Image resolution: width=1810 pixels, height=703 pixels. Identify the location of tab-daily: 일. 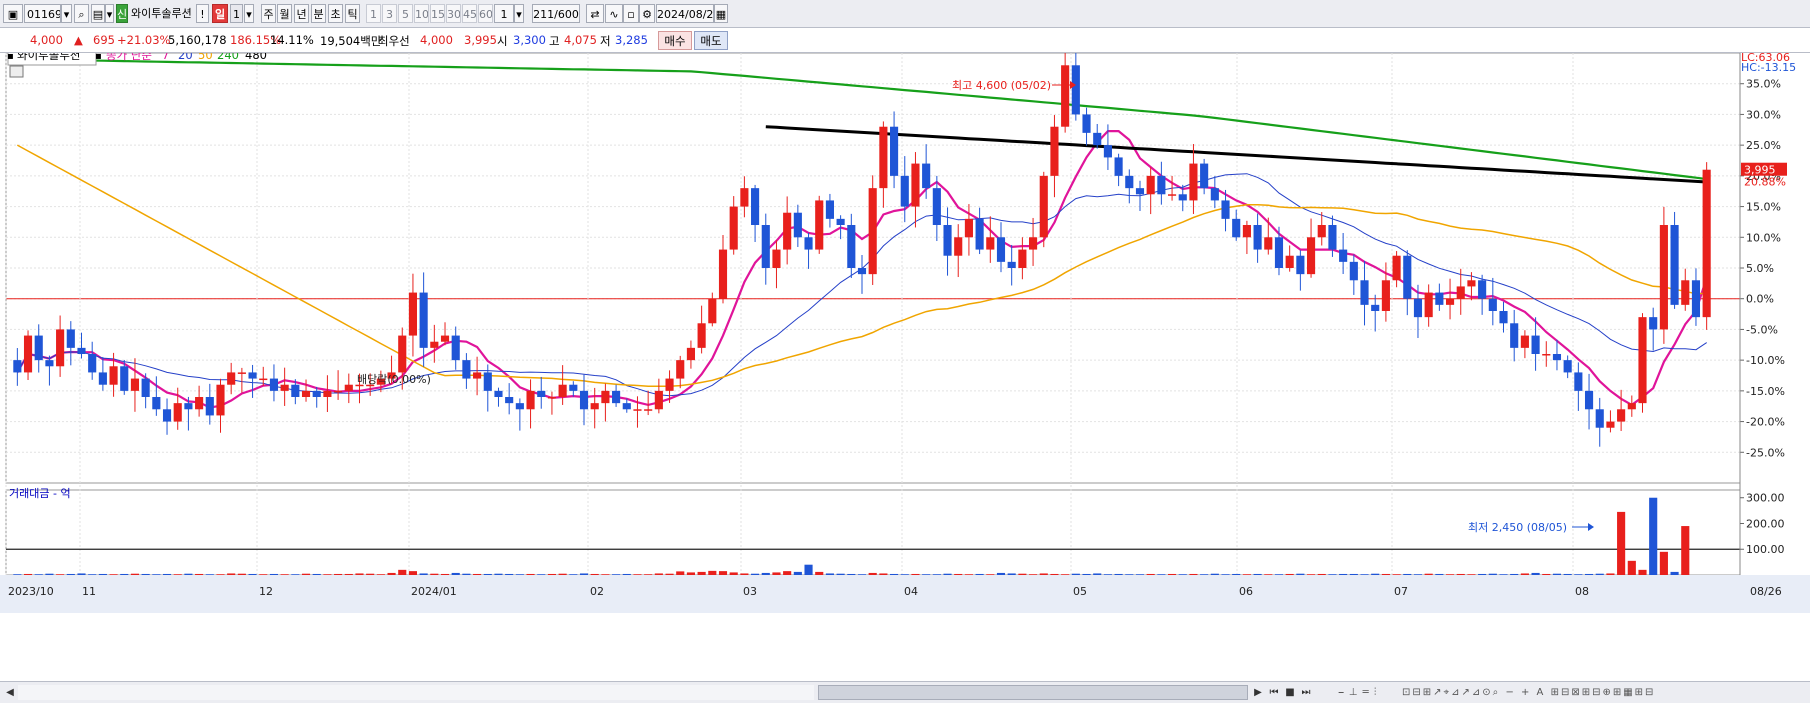
(220, 13).